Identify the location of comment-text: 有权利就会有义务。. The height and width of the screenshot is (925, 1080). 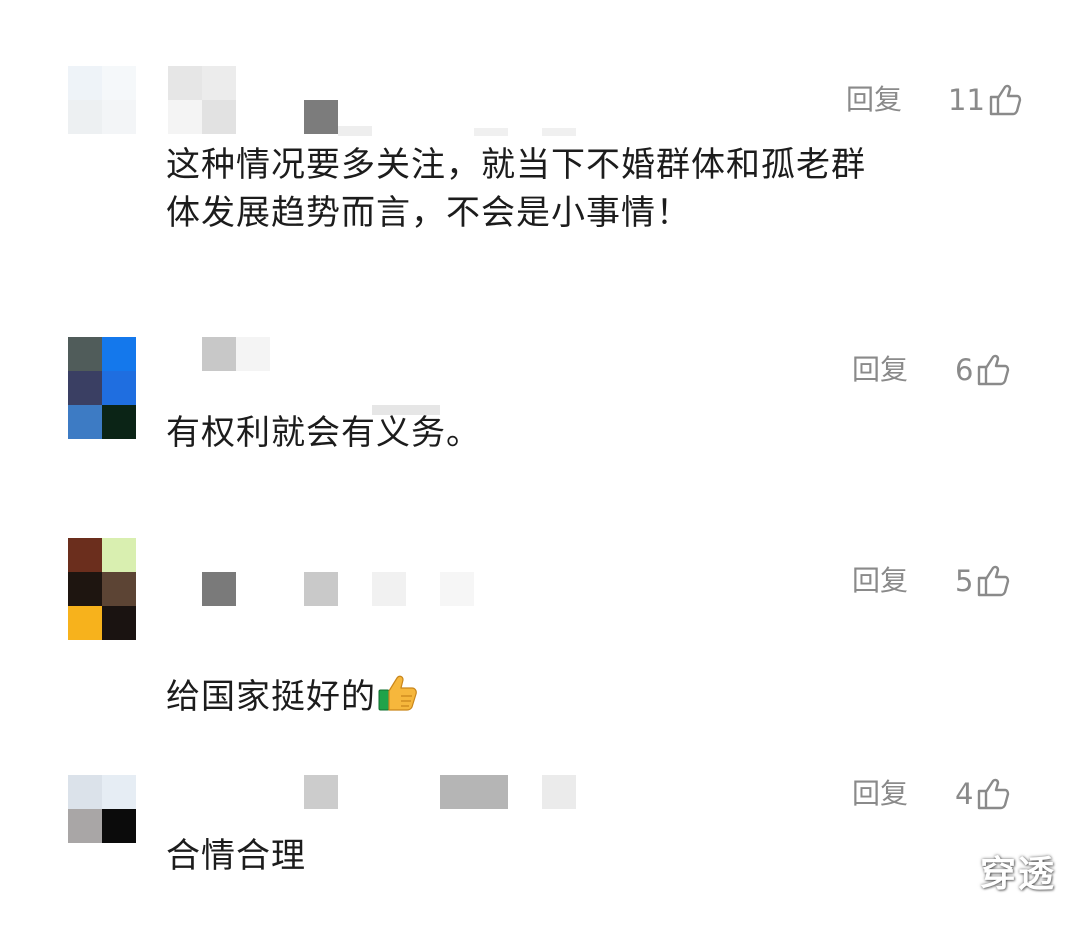
(323, 433).